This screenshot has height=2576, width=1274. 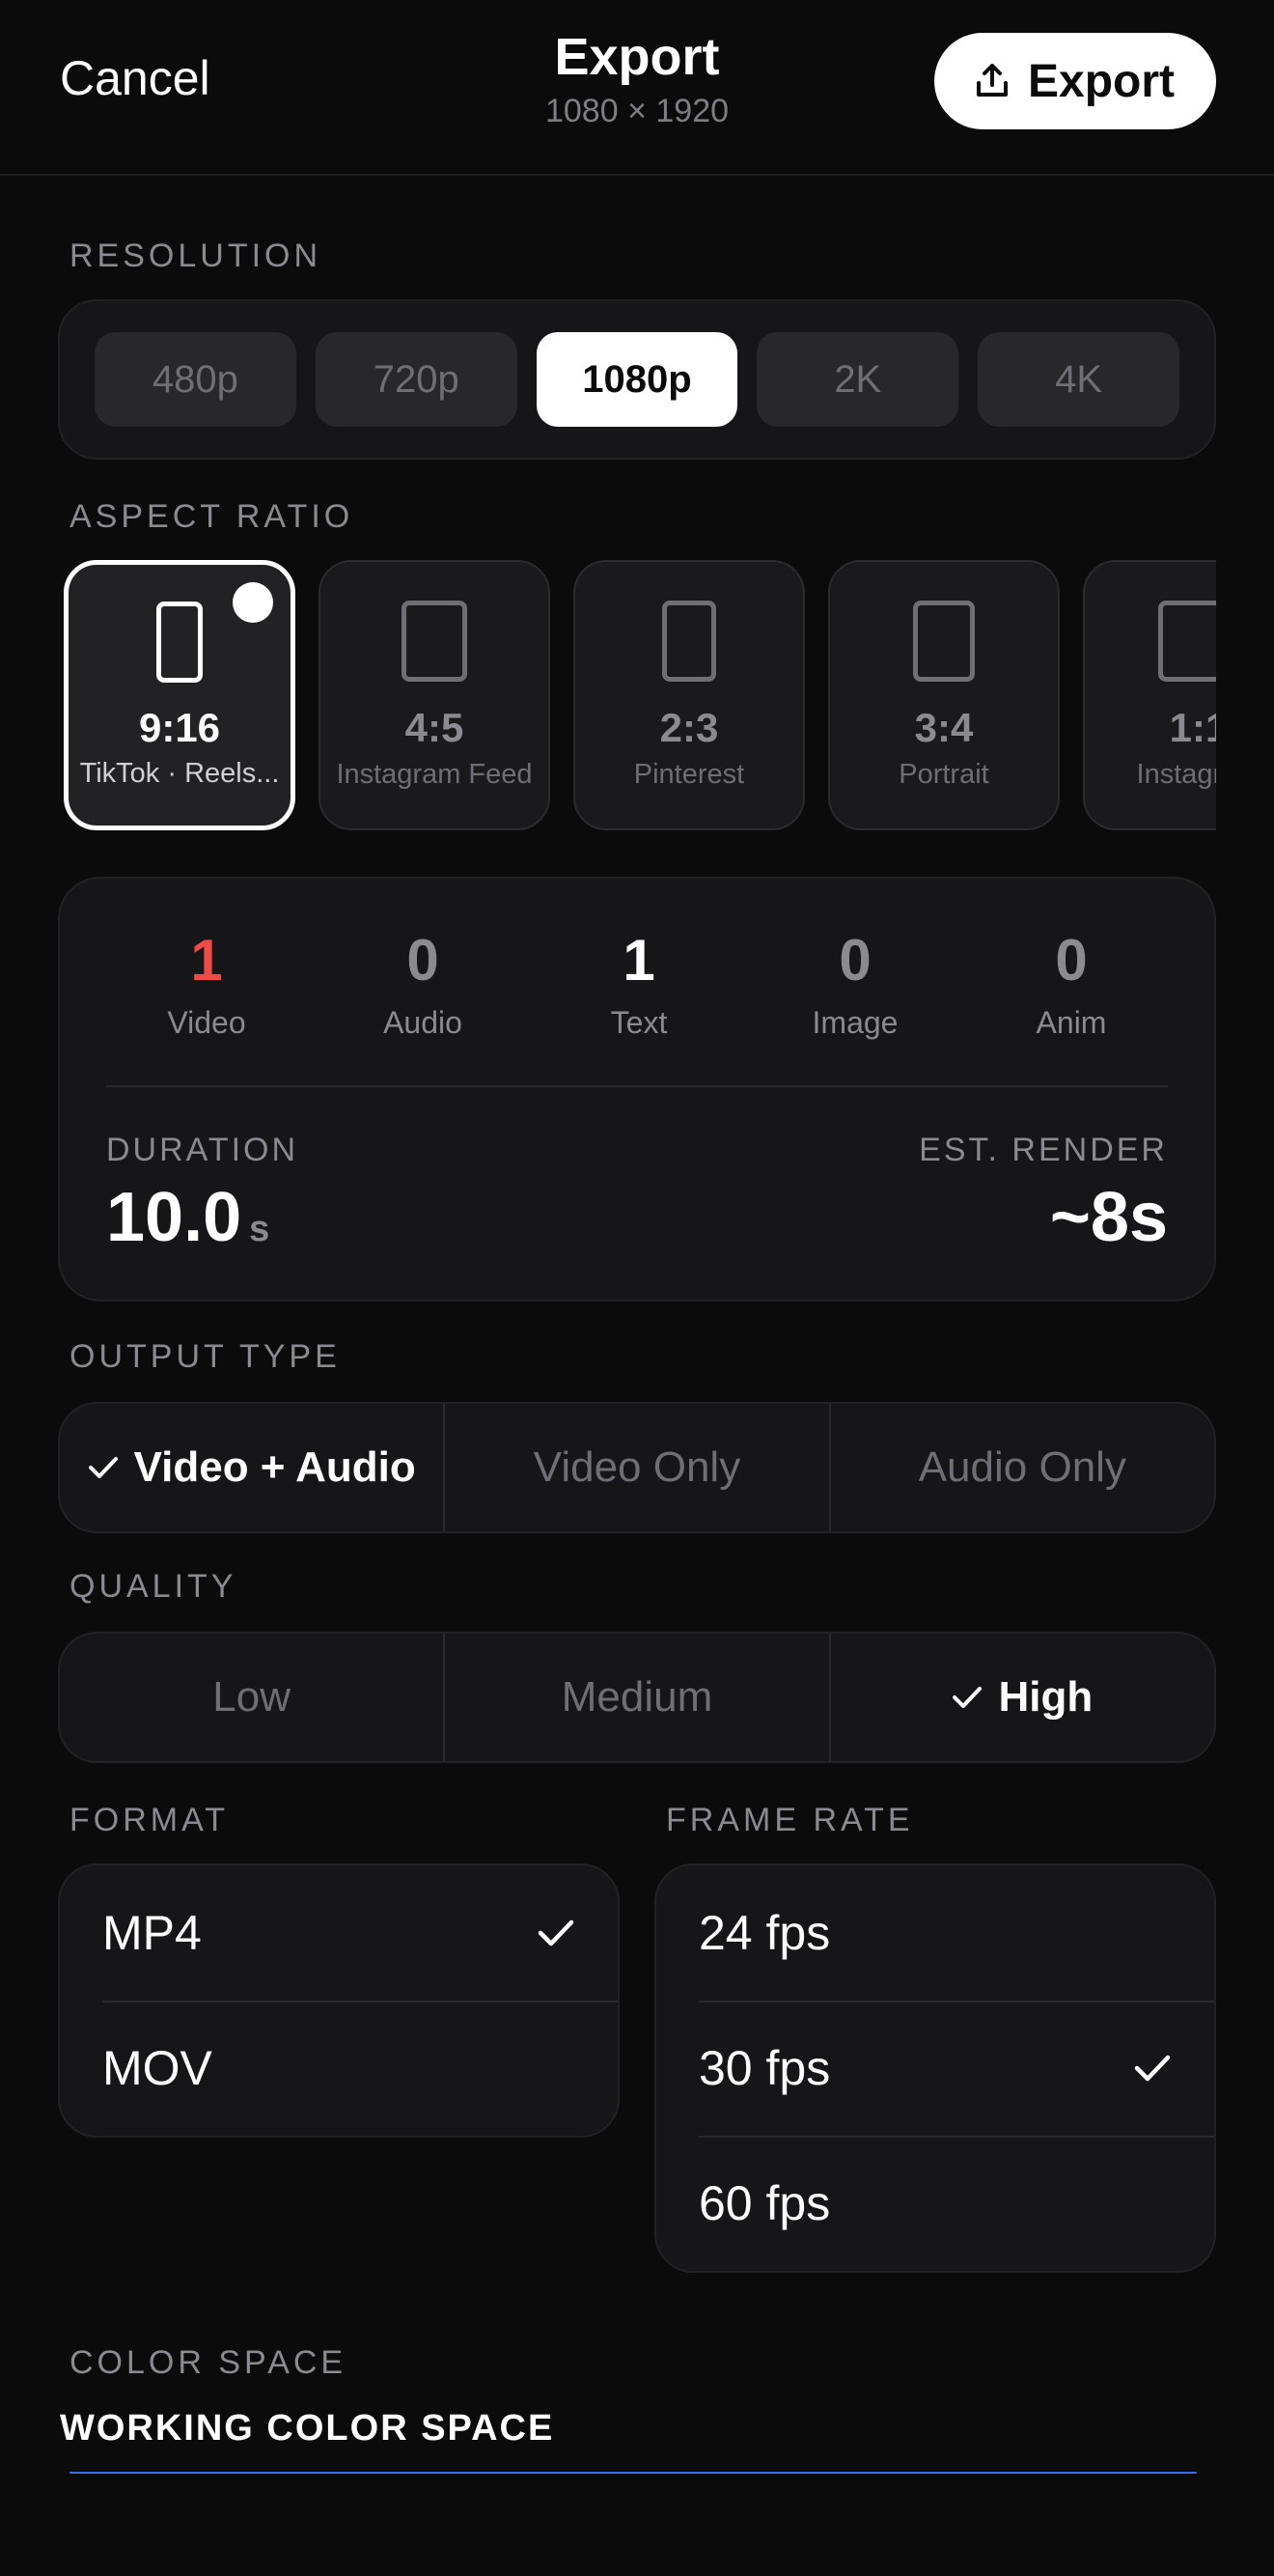 I want to click on stat-label: Anim, so click(x=1071, y=1023).